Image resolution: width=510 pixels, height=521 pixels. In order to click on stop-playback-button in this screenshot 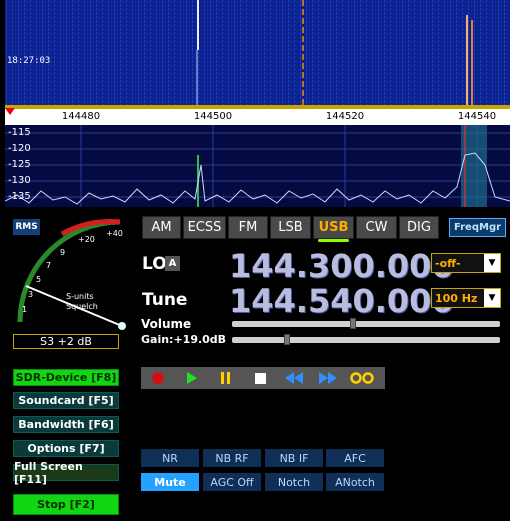, I will do `click(260, 378)`.